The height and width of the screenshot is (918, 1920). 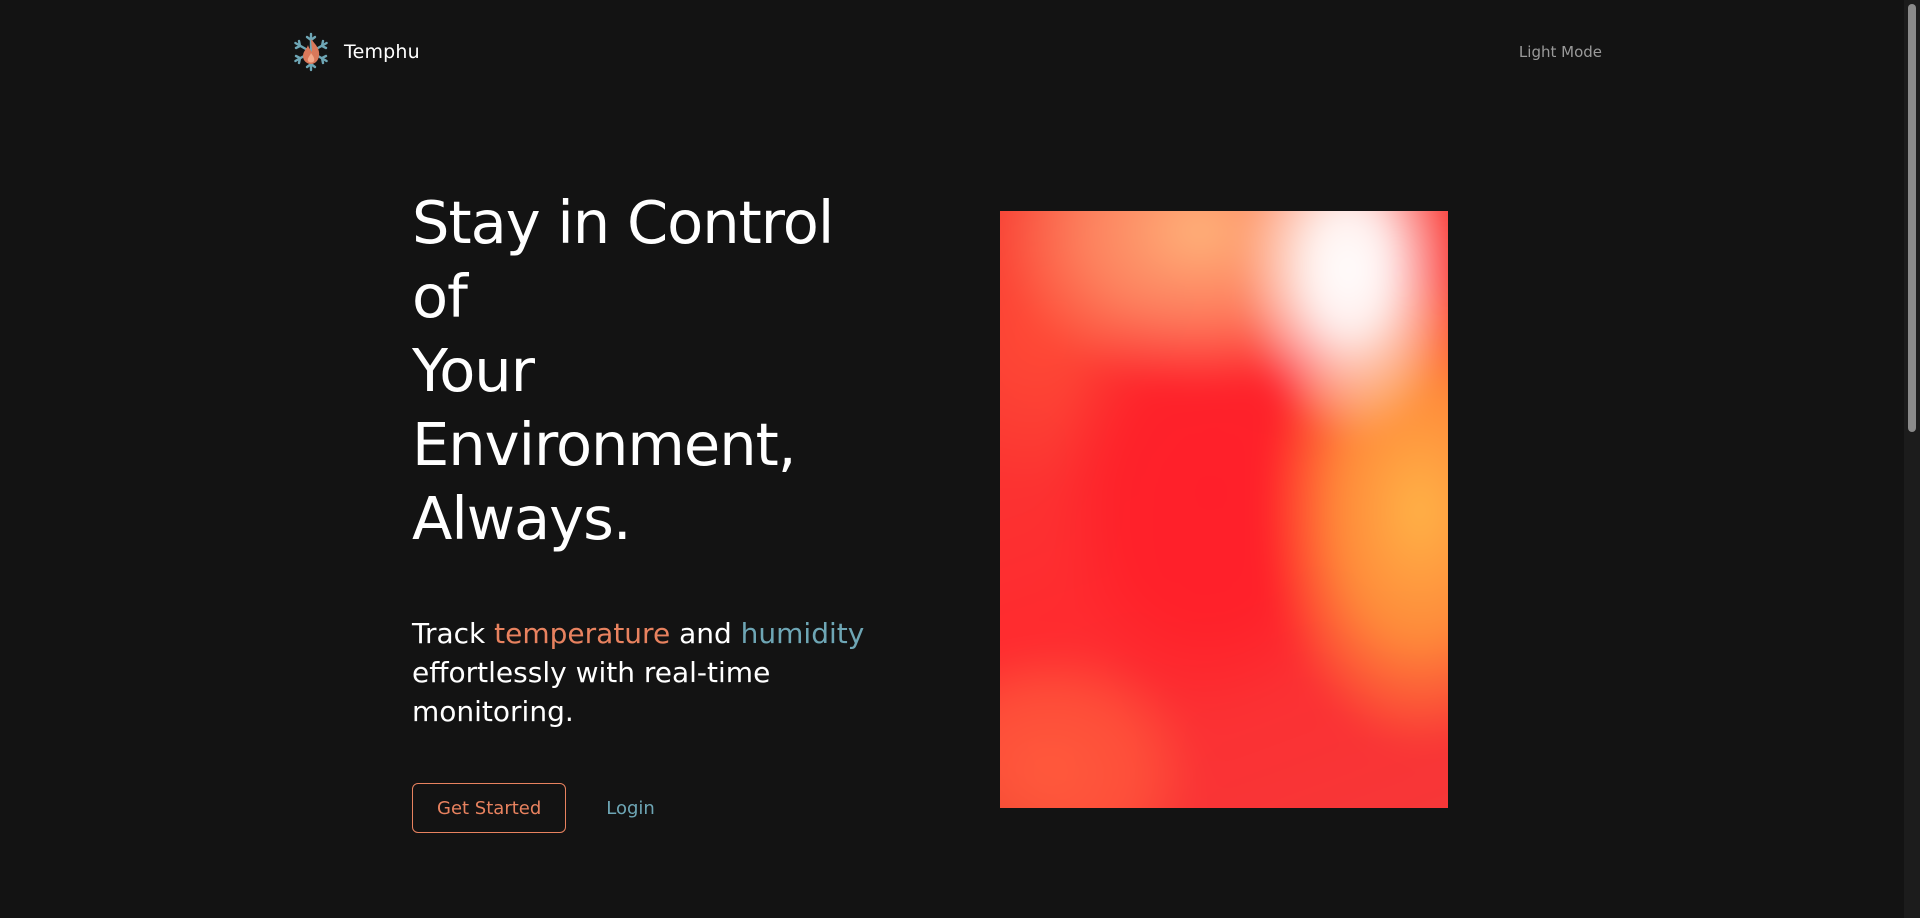 What do you see at coordinates (672, 808) in the screenshot?
I see `hero-actions: Get Started Login` at bounding box center [672, 808].